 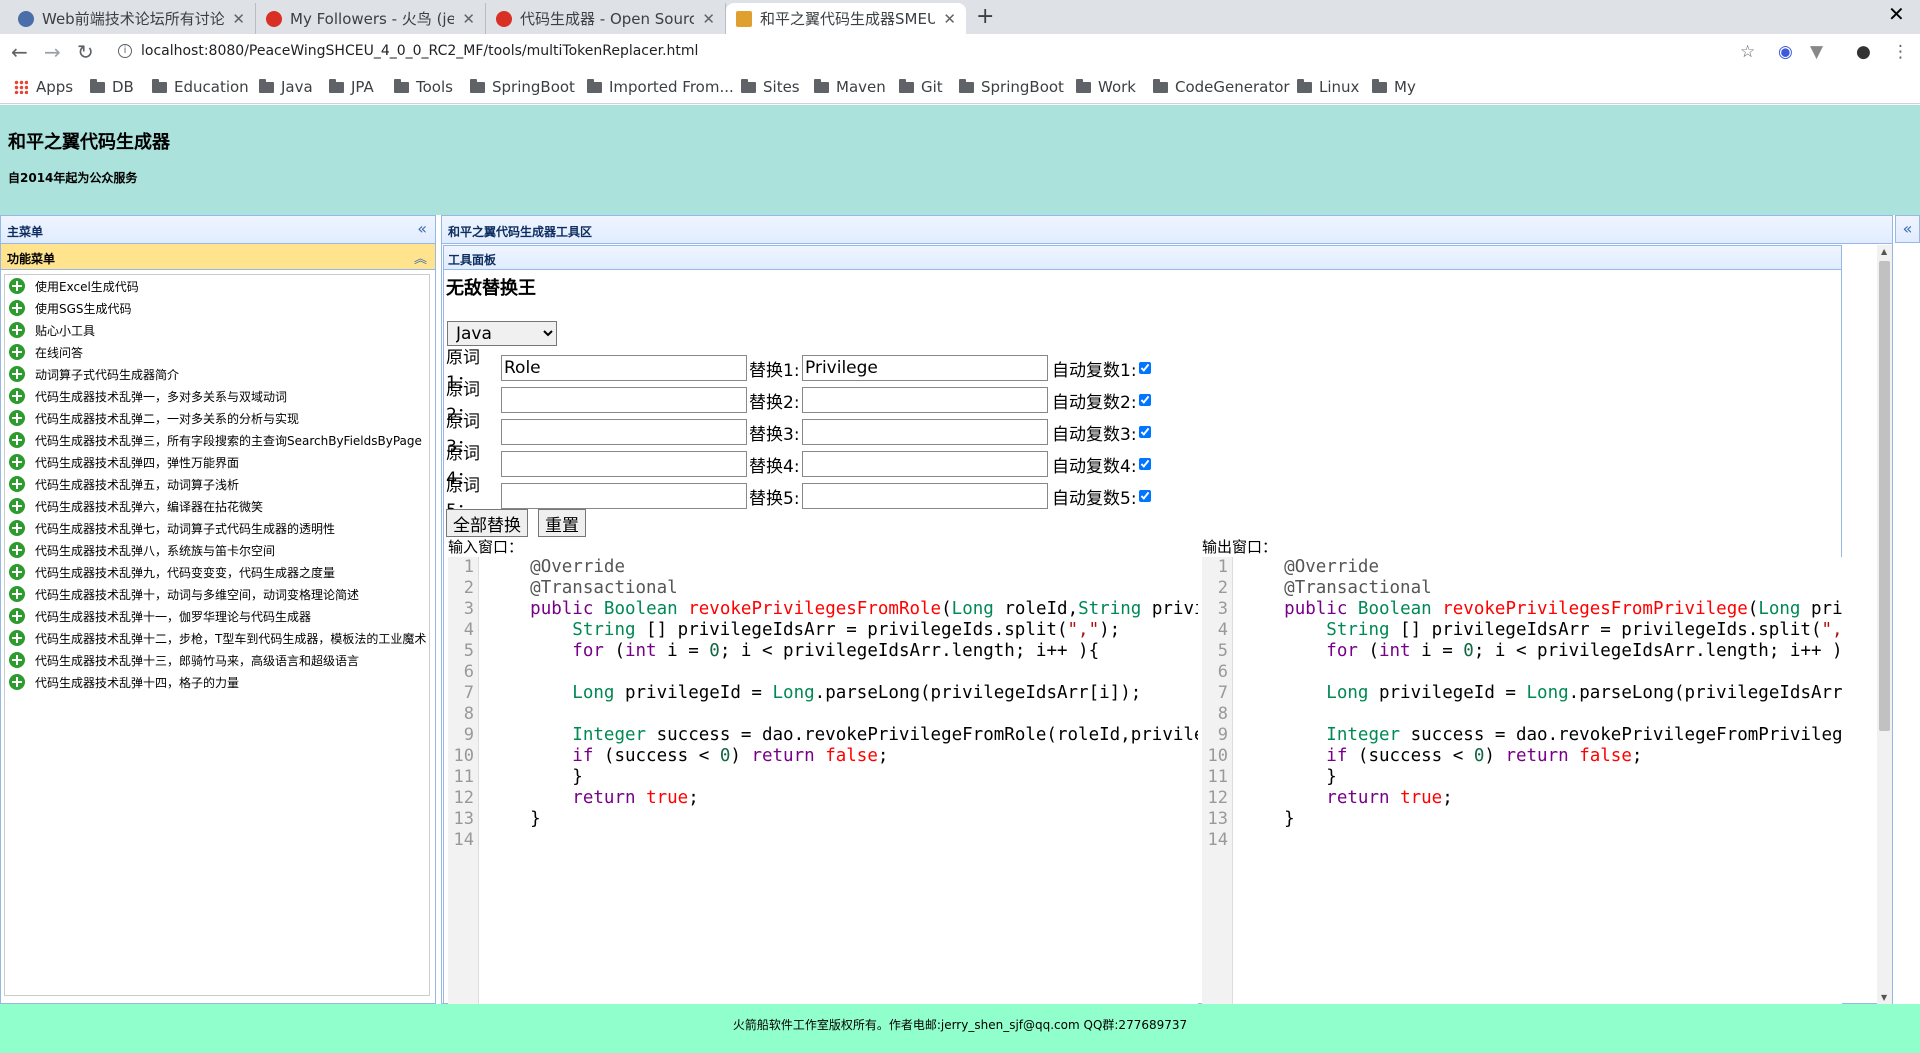 I want to click on bookmark-label: My, so click(x=1405, y=87).